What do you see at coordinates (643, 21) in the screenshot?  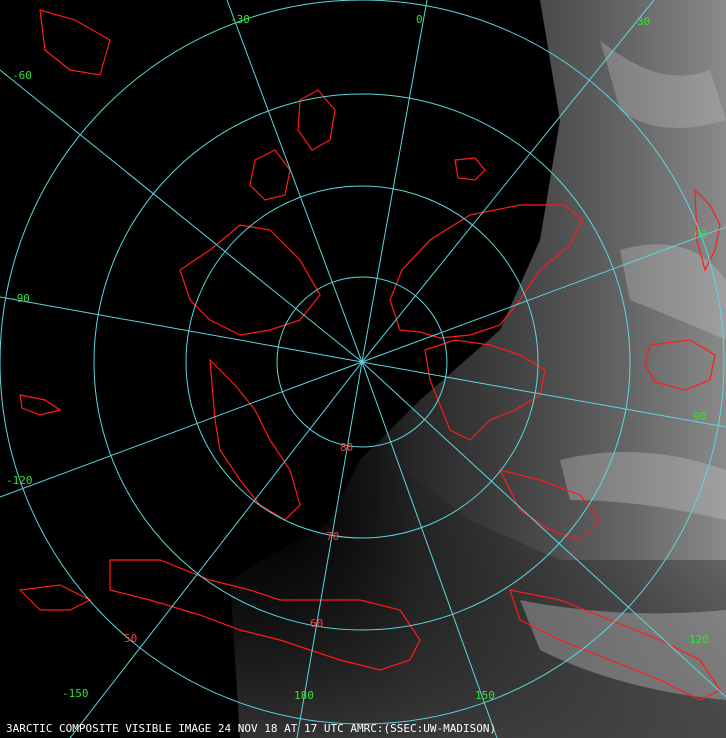 I see `longitude-label-30: 30` at bounding box center [643, 21].